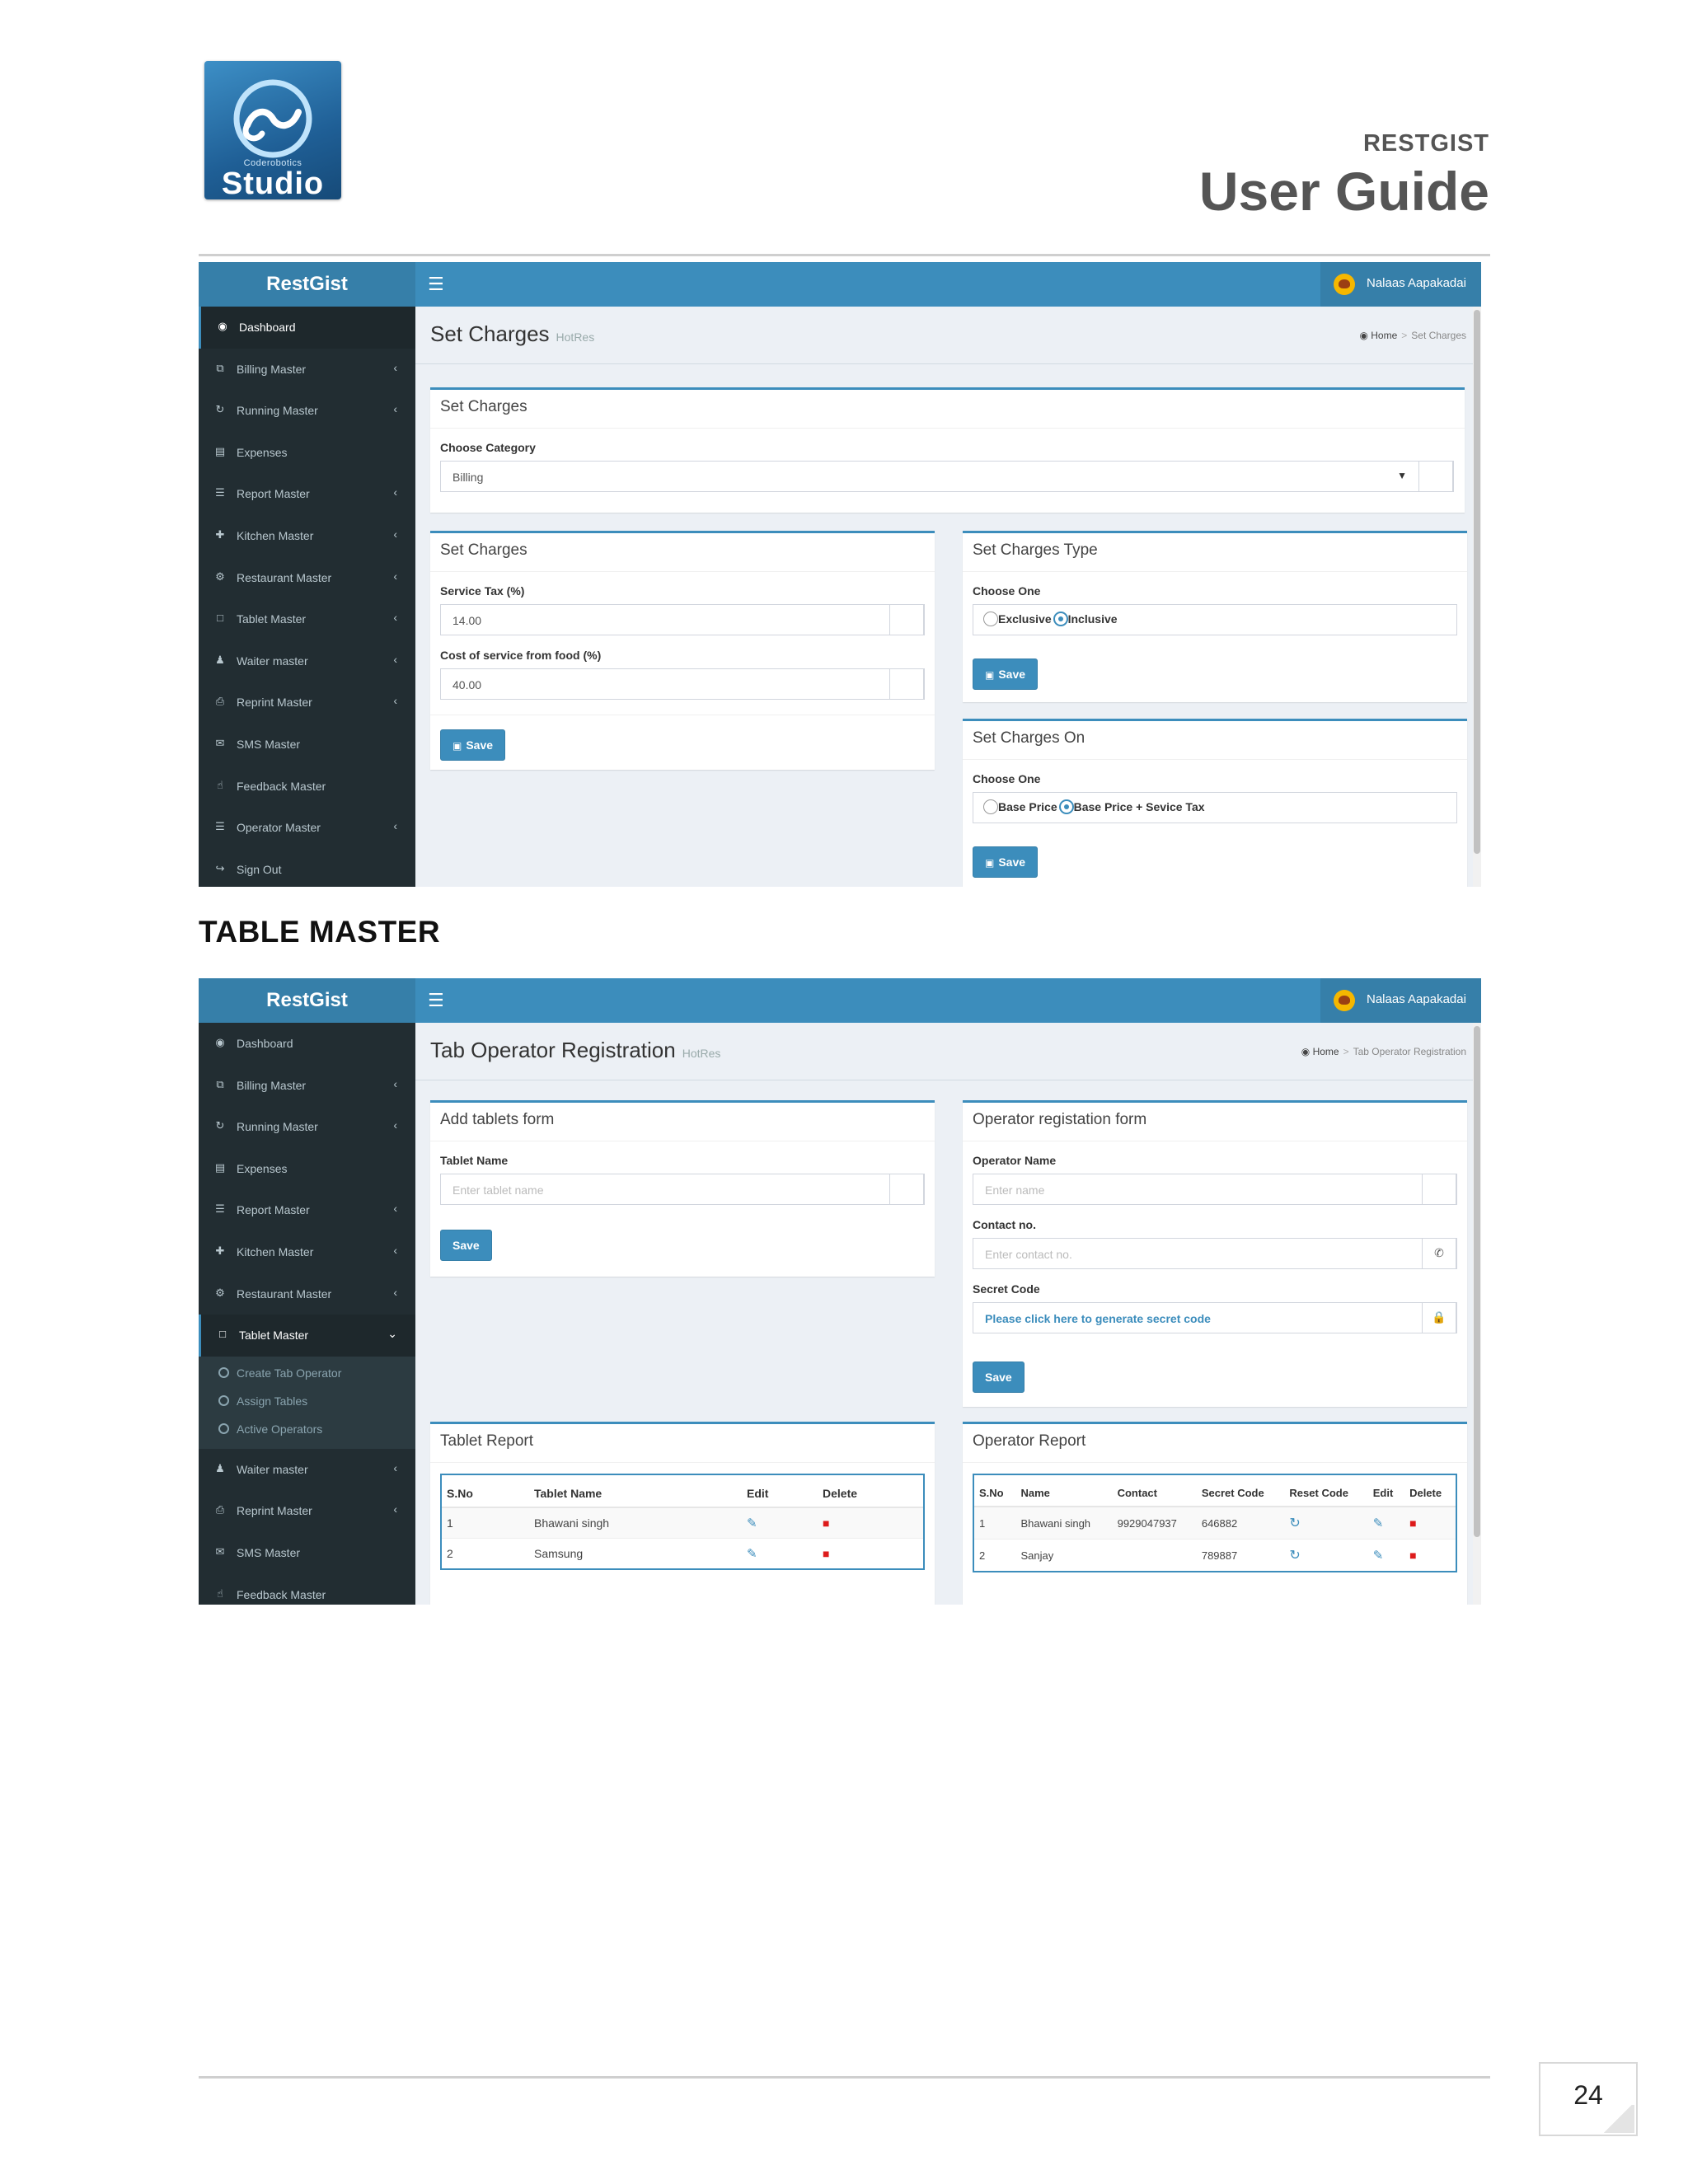 Image resolution: width=1688 pixels, height=2184 pixels. Describe the element at coordinates (1416, 283) in the screenshot. I see `user-name: Nalaas Aapakadai` at that location.